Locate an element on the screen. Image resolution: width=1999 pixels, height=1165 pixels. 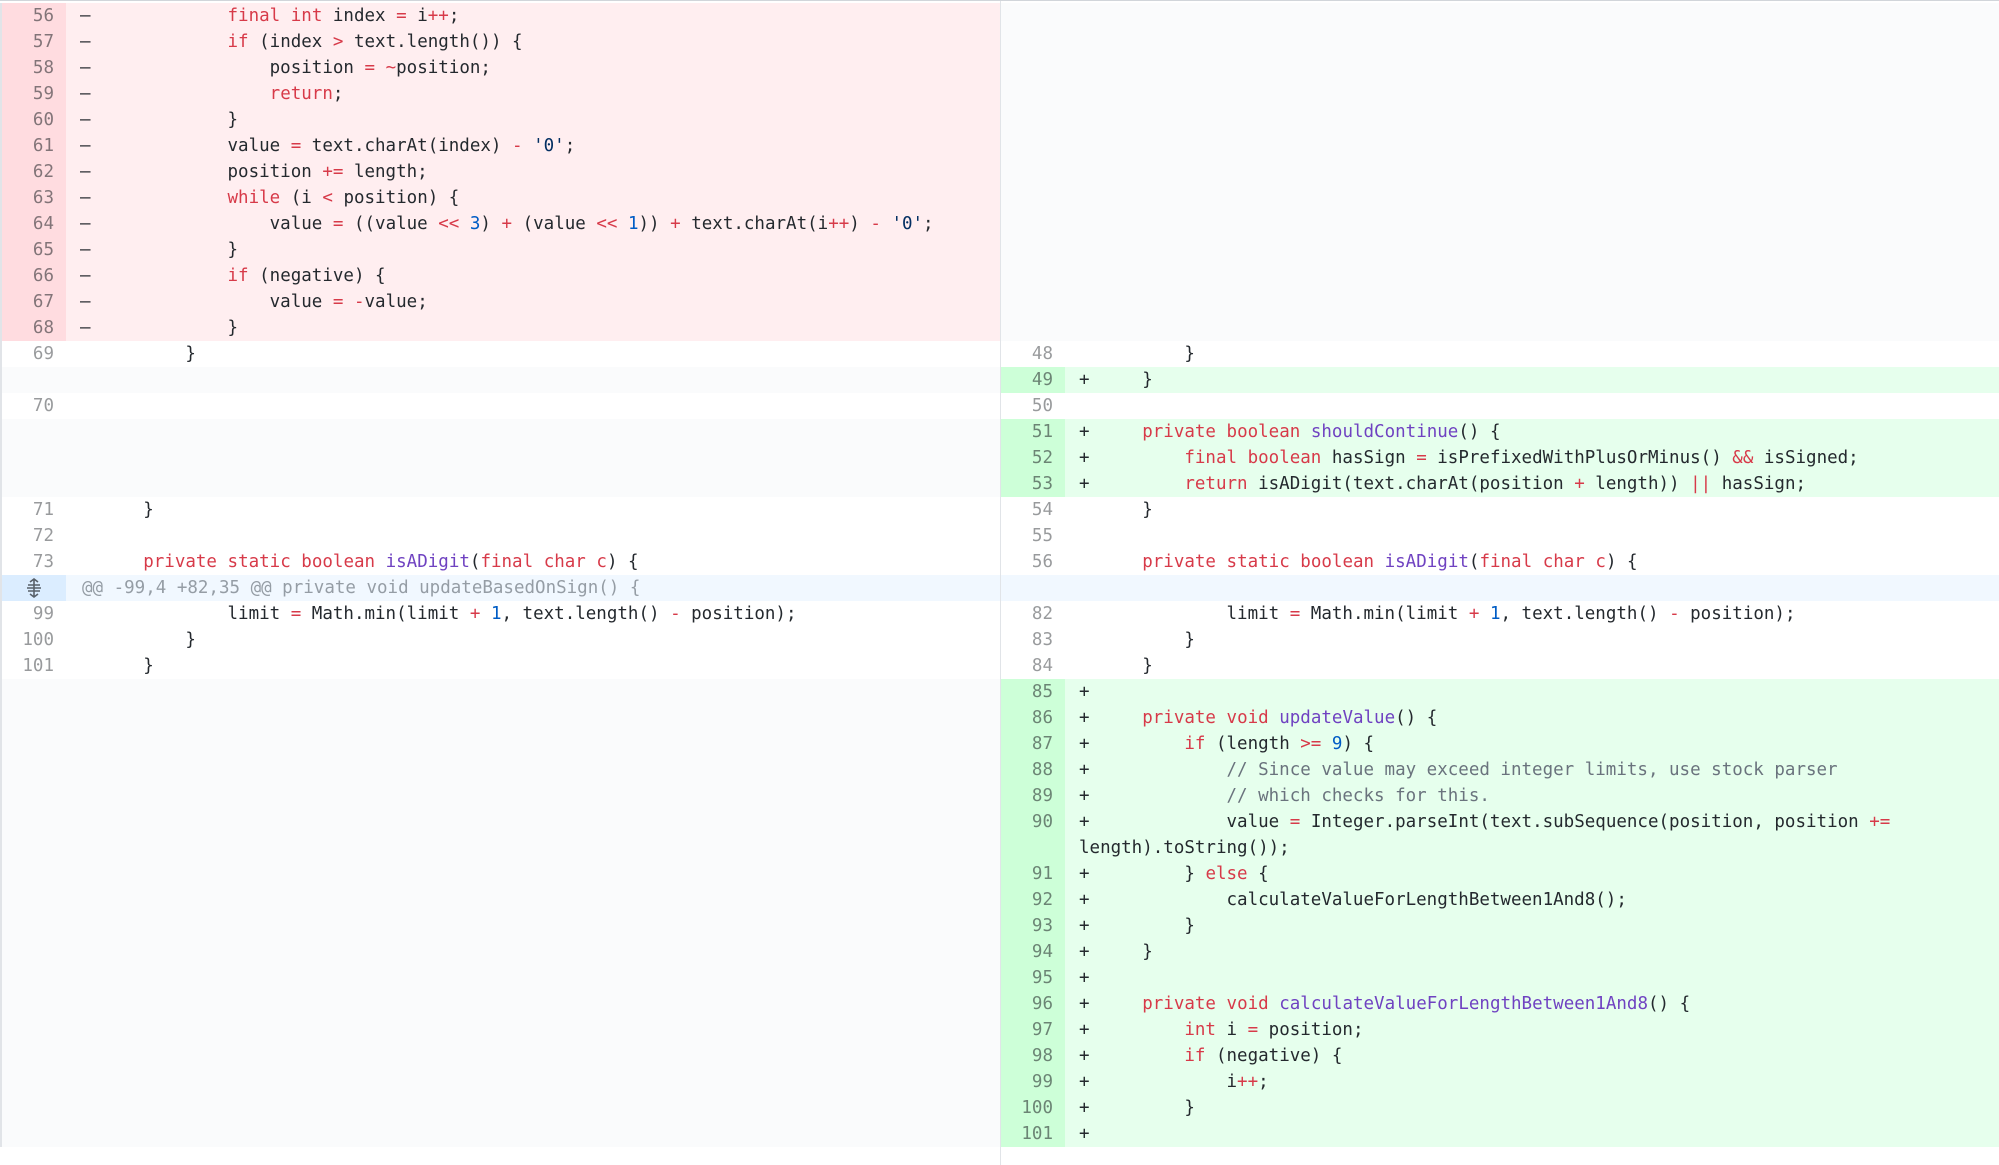
right-line-number: 93 is located at coordinates (1033, 926).